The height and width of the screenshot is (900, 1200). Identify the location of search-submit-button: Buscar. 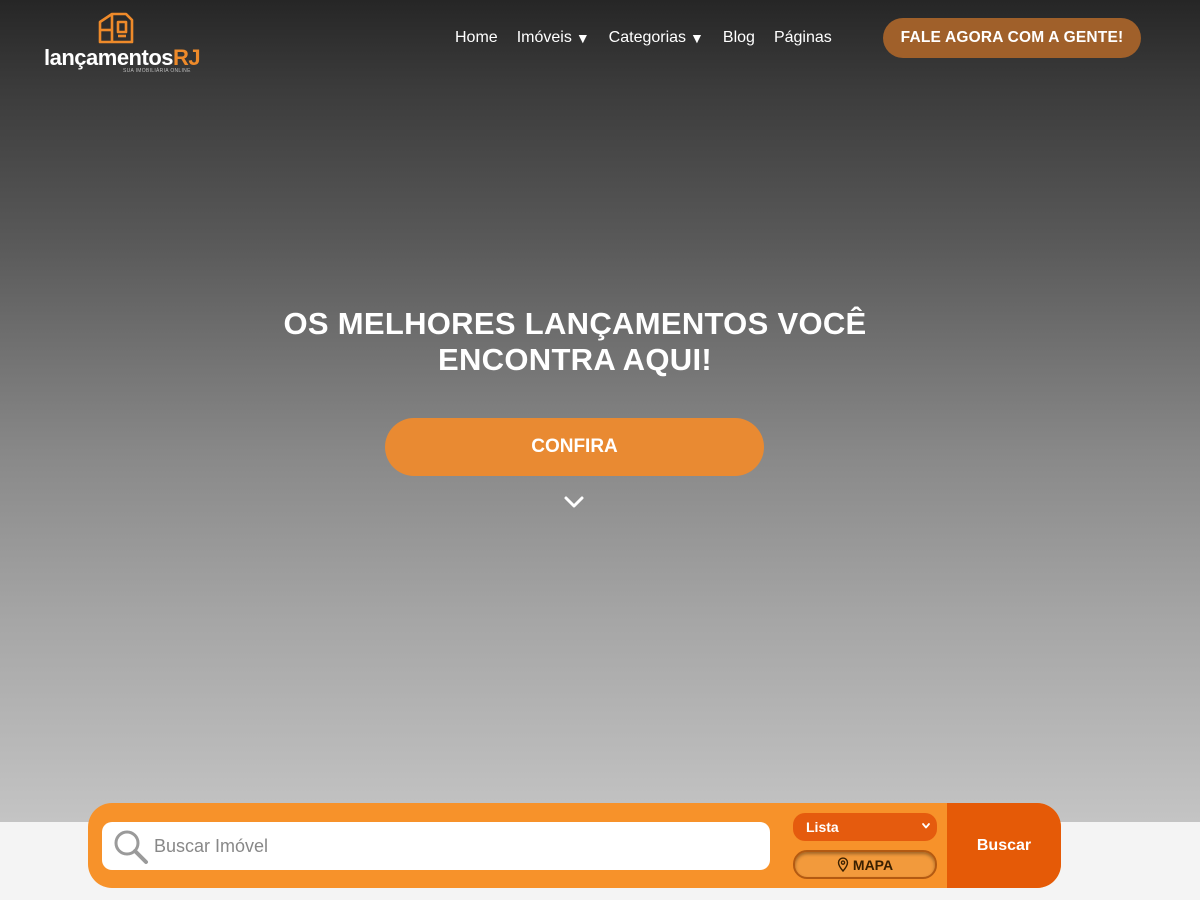
(1004, 845).